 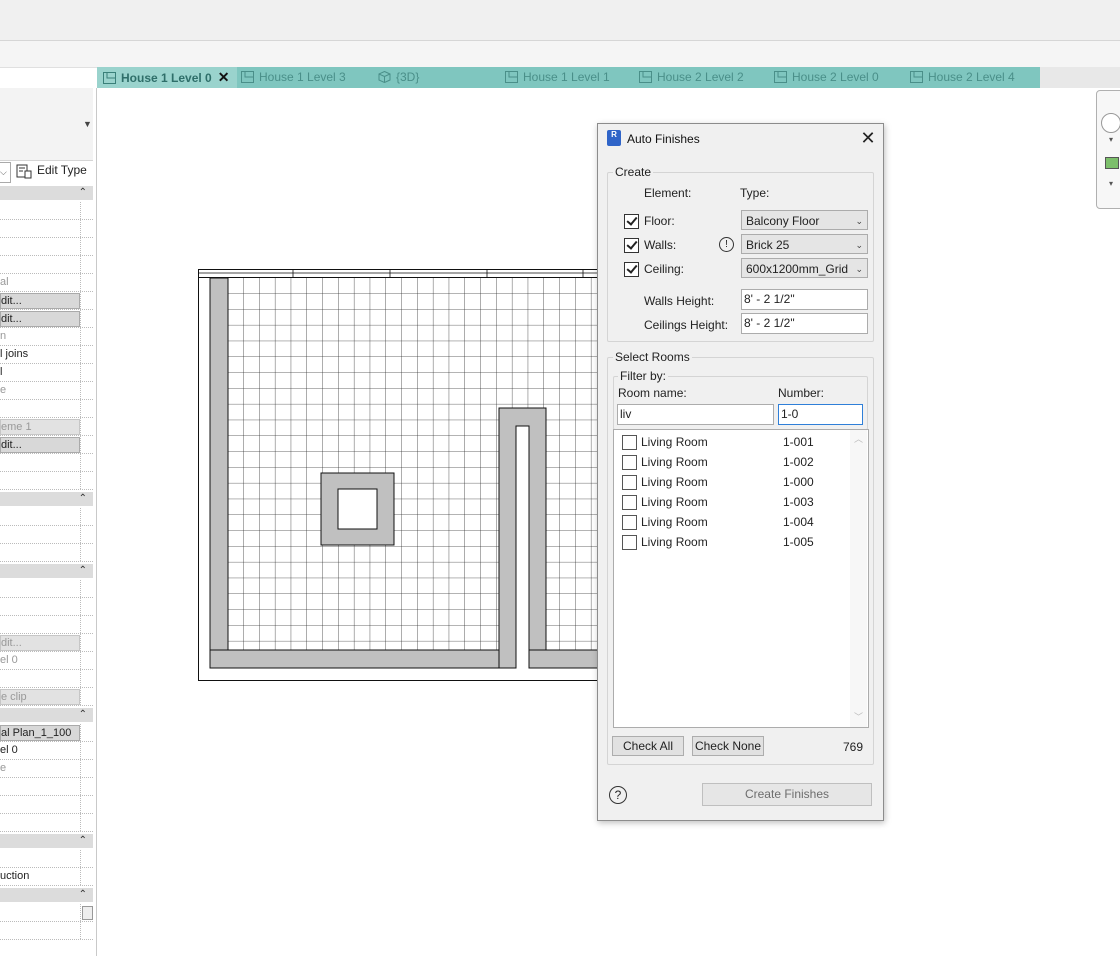 What do you see at coordinates (46, 283) in the screenshot?
I see `property-row: al` at bounding box center [46, 283].